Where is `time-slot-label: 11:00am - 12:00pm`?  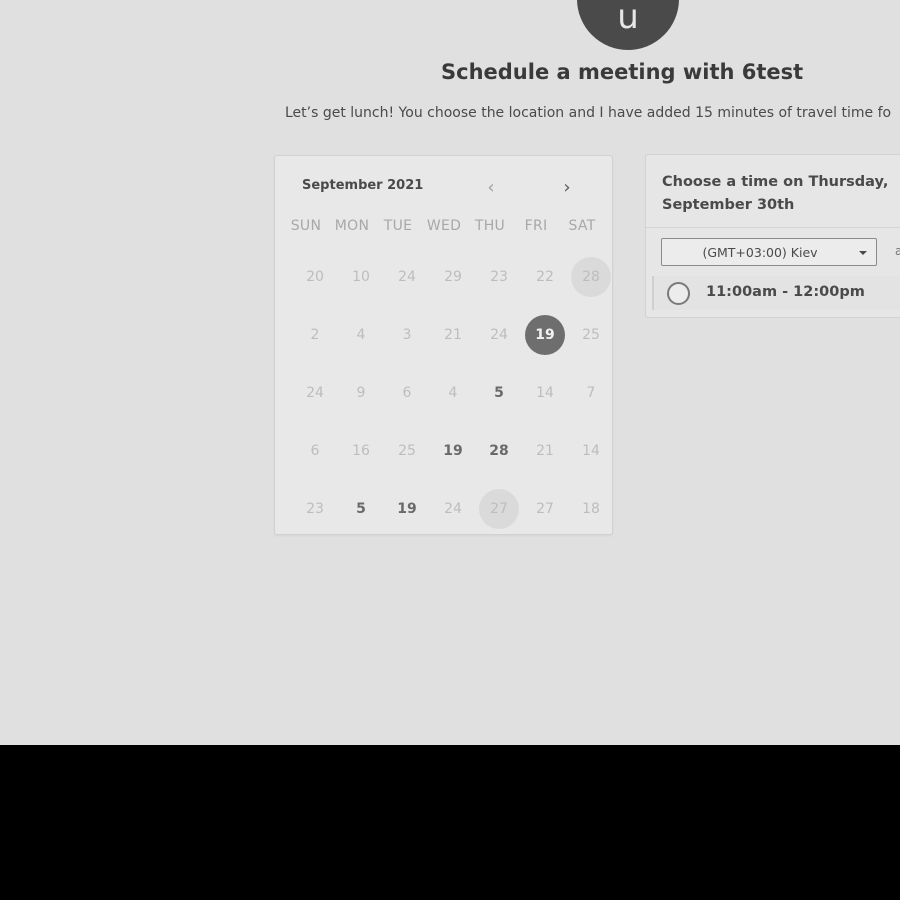
time-slot-label: 11:00am - 12:00pm is located at coordinates (785, 292).